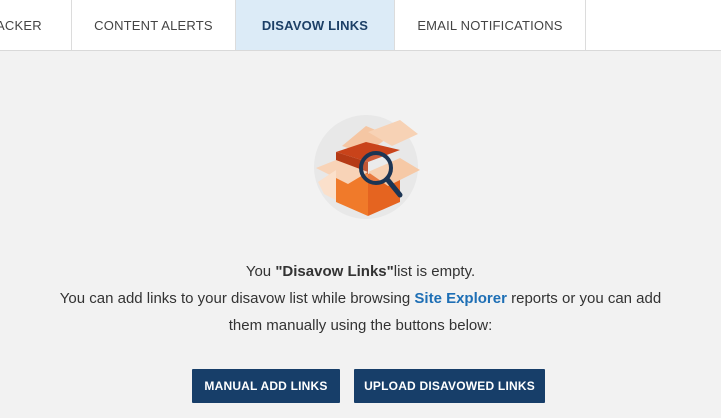 The height and width of the screenshot is (418, 721). I want to click on empty-text: You, so click(260, 271).